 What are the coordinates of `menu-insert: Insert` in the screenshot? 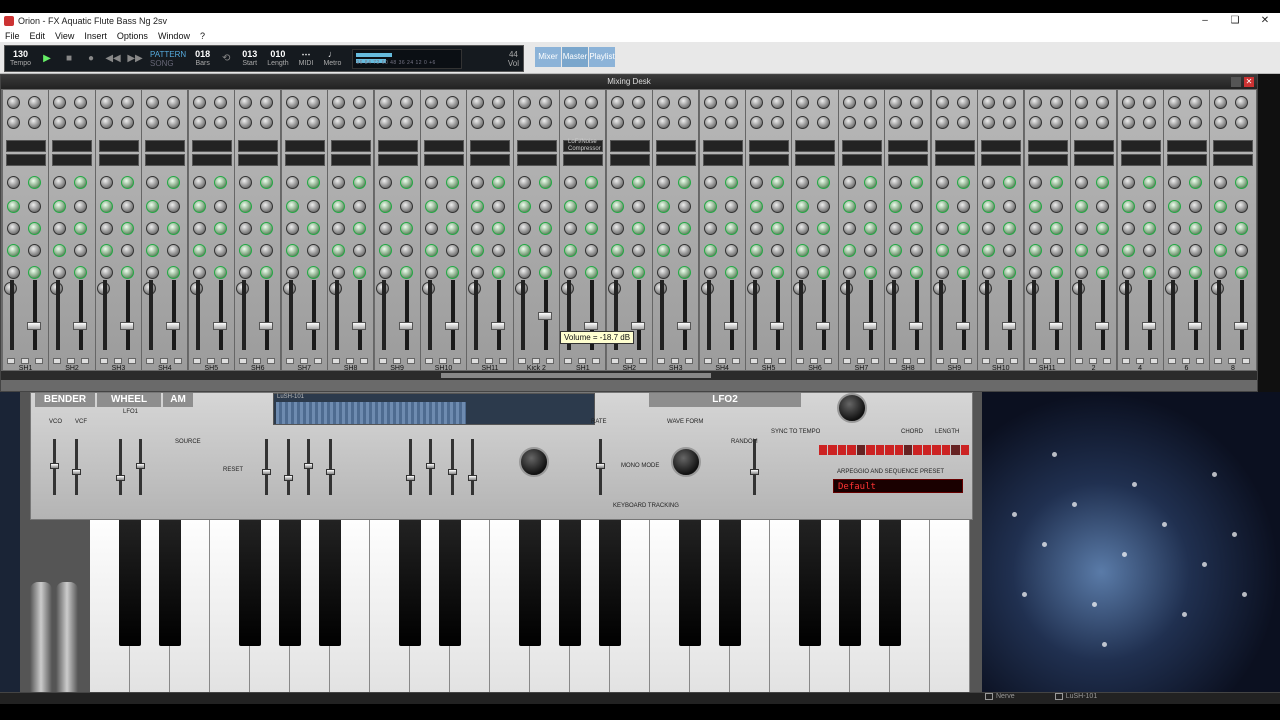 It's located at (95, 36).